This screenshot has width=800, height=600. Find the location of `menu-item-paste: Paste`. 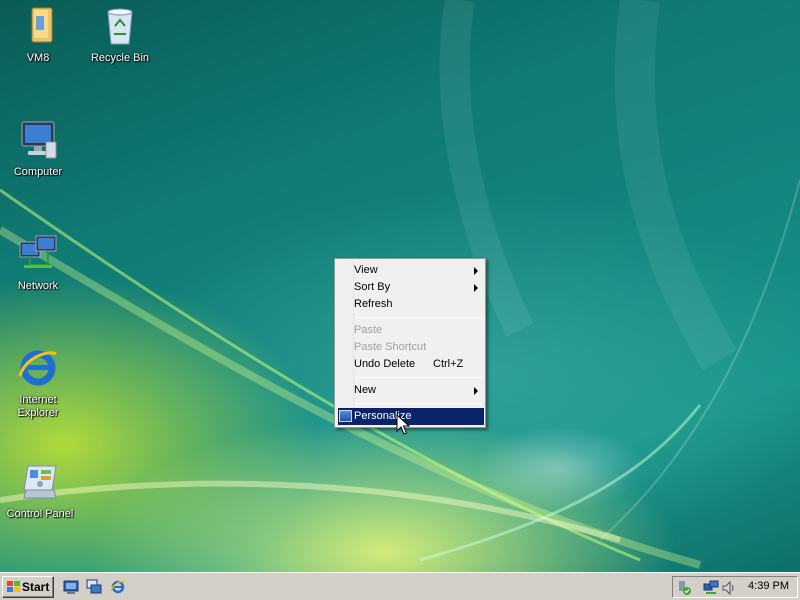

menu-item-paste: Paste is located at coordinates (411, 330).